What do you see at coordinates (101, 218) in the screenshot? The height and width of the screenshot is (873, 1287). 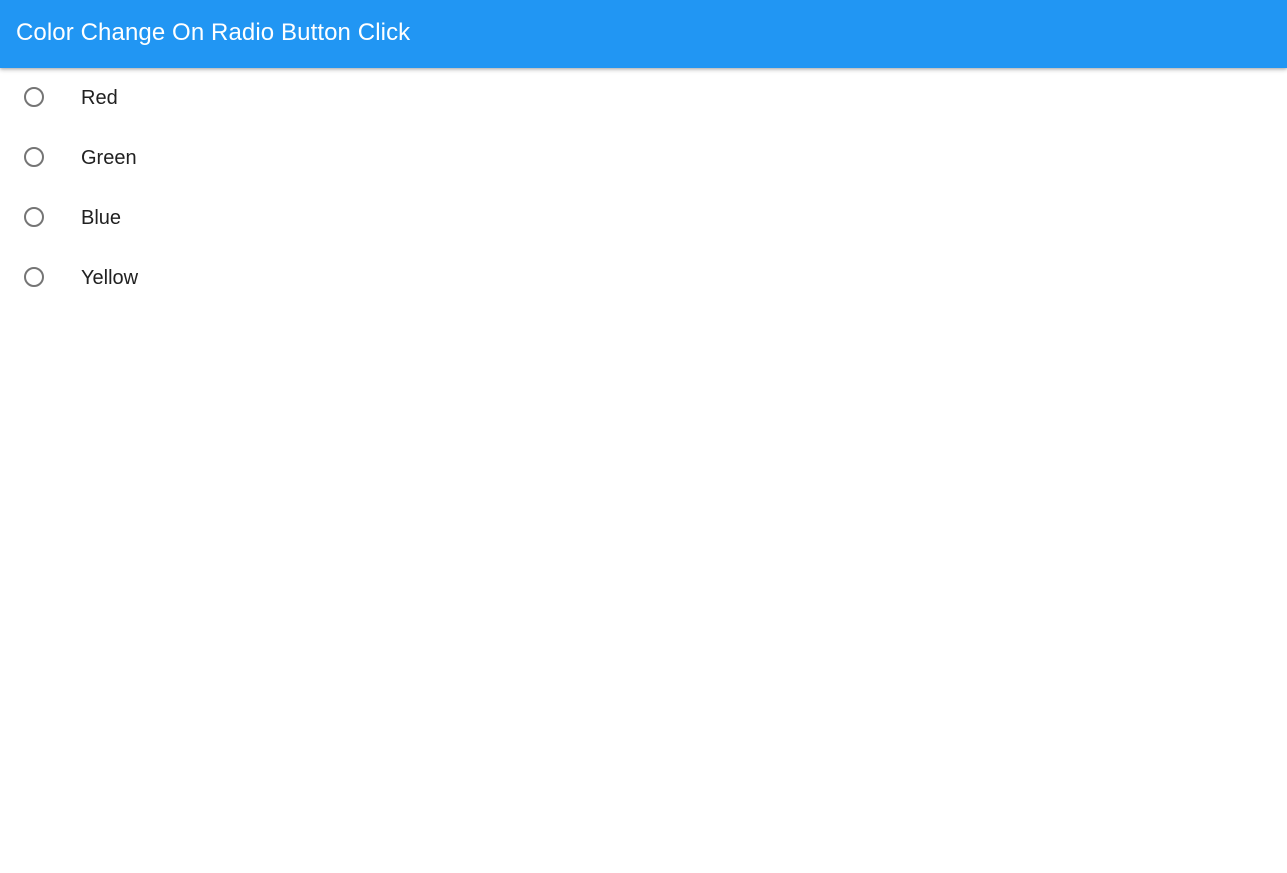 I see `radio-label-blue: Blue` at bounding box center [101, 218].